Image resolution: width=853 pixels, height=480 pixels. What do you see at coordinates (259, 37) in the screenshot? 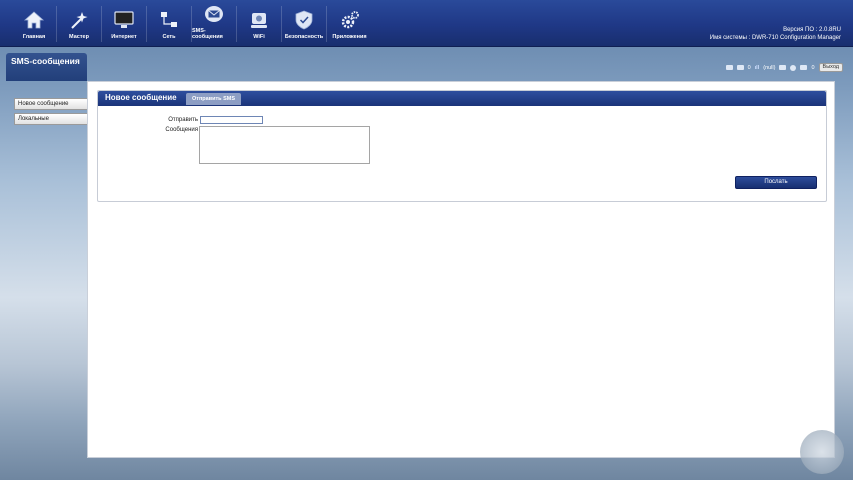
I see `nav-wifi-label: WiFi` at bounding box center [259, 37].